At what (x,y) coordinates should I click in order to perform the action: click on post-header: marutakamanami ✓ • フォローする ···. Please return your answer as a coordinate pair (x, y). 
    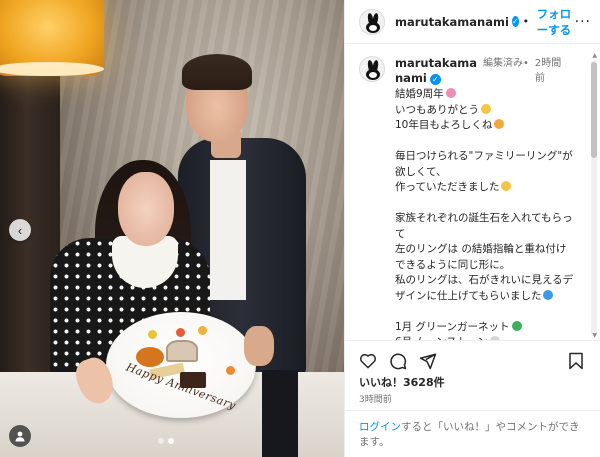
    Looking at the image, I should click on (472, 22).